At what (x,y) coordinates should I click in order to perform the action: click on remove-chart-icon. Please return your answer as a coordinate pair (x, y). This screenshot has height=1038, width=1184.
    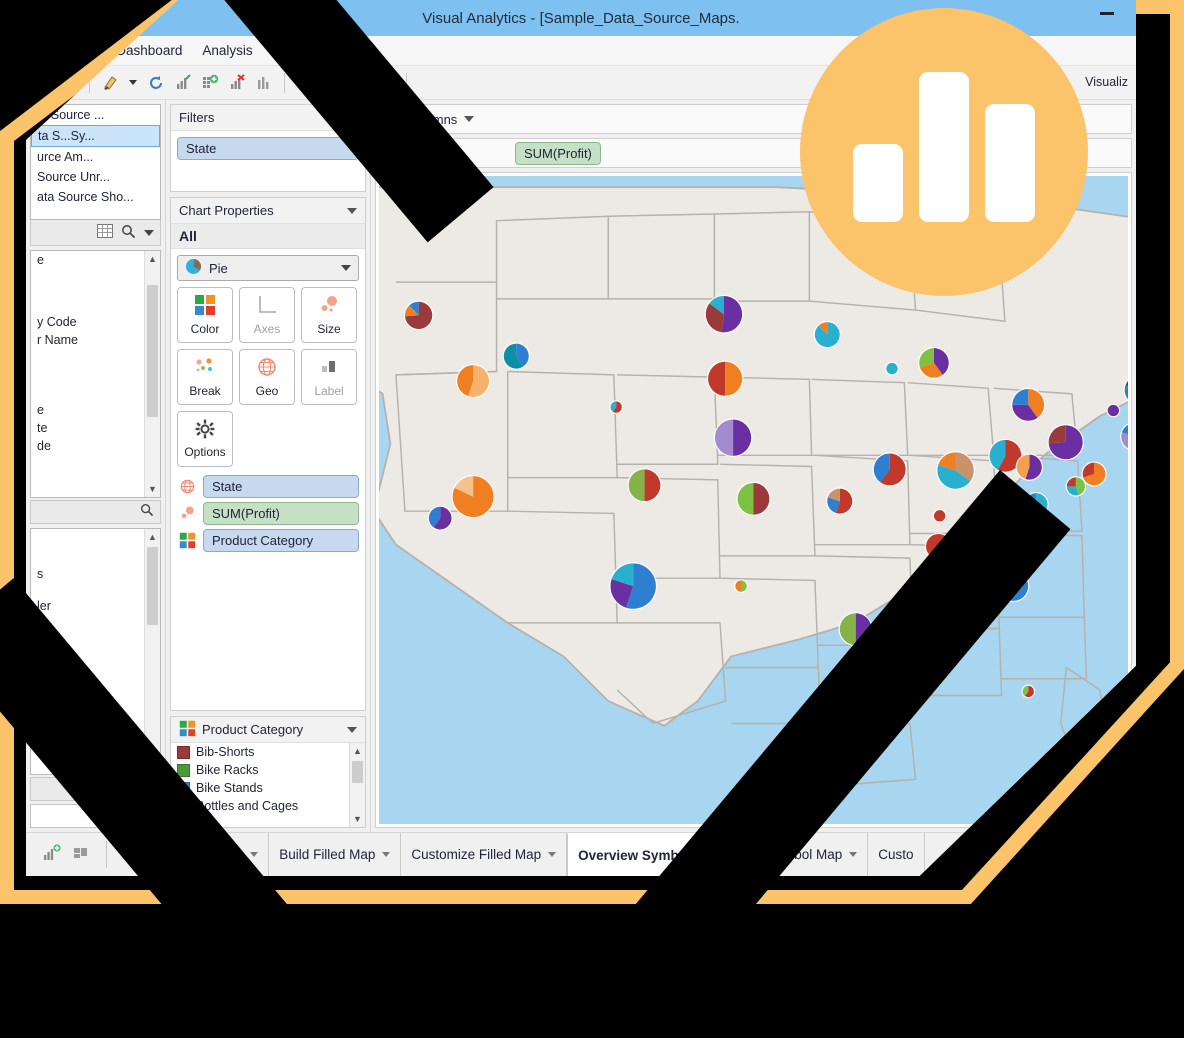
    Looking at the image, I should click on (237, 83).